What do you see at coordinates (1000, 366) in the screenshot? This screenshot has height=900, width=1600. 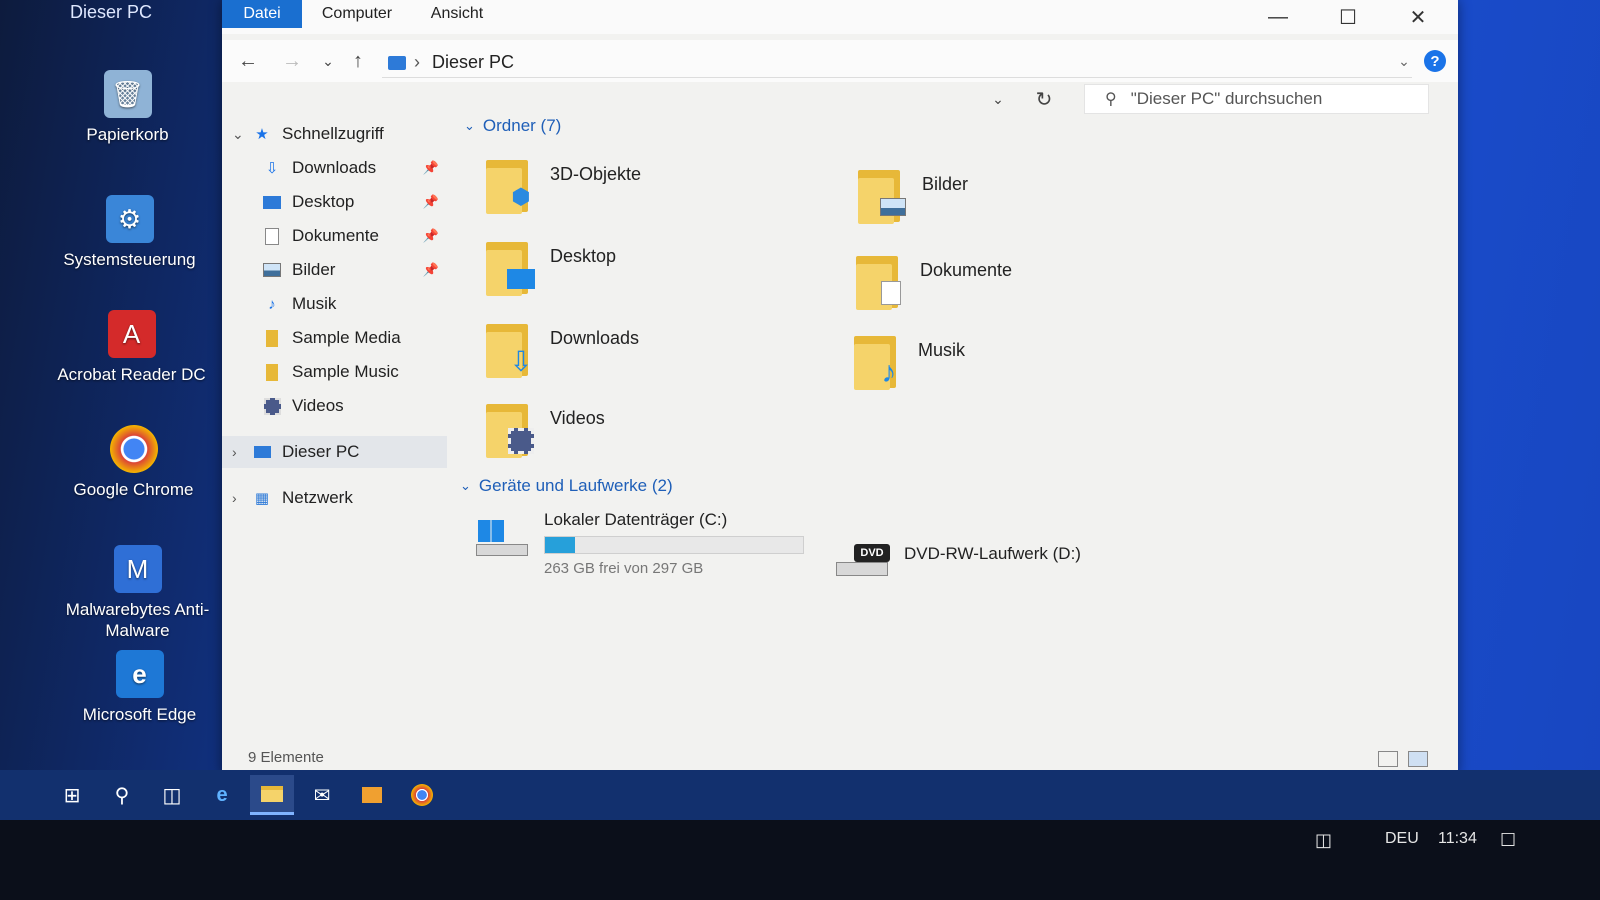 I see `folder-tile-musik: ♪ Musik` at bounding box center [1000, 366].